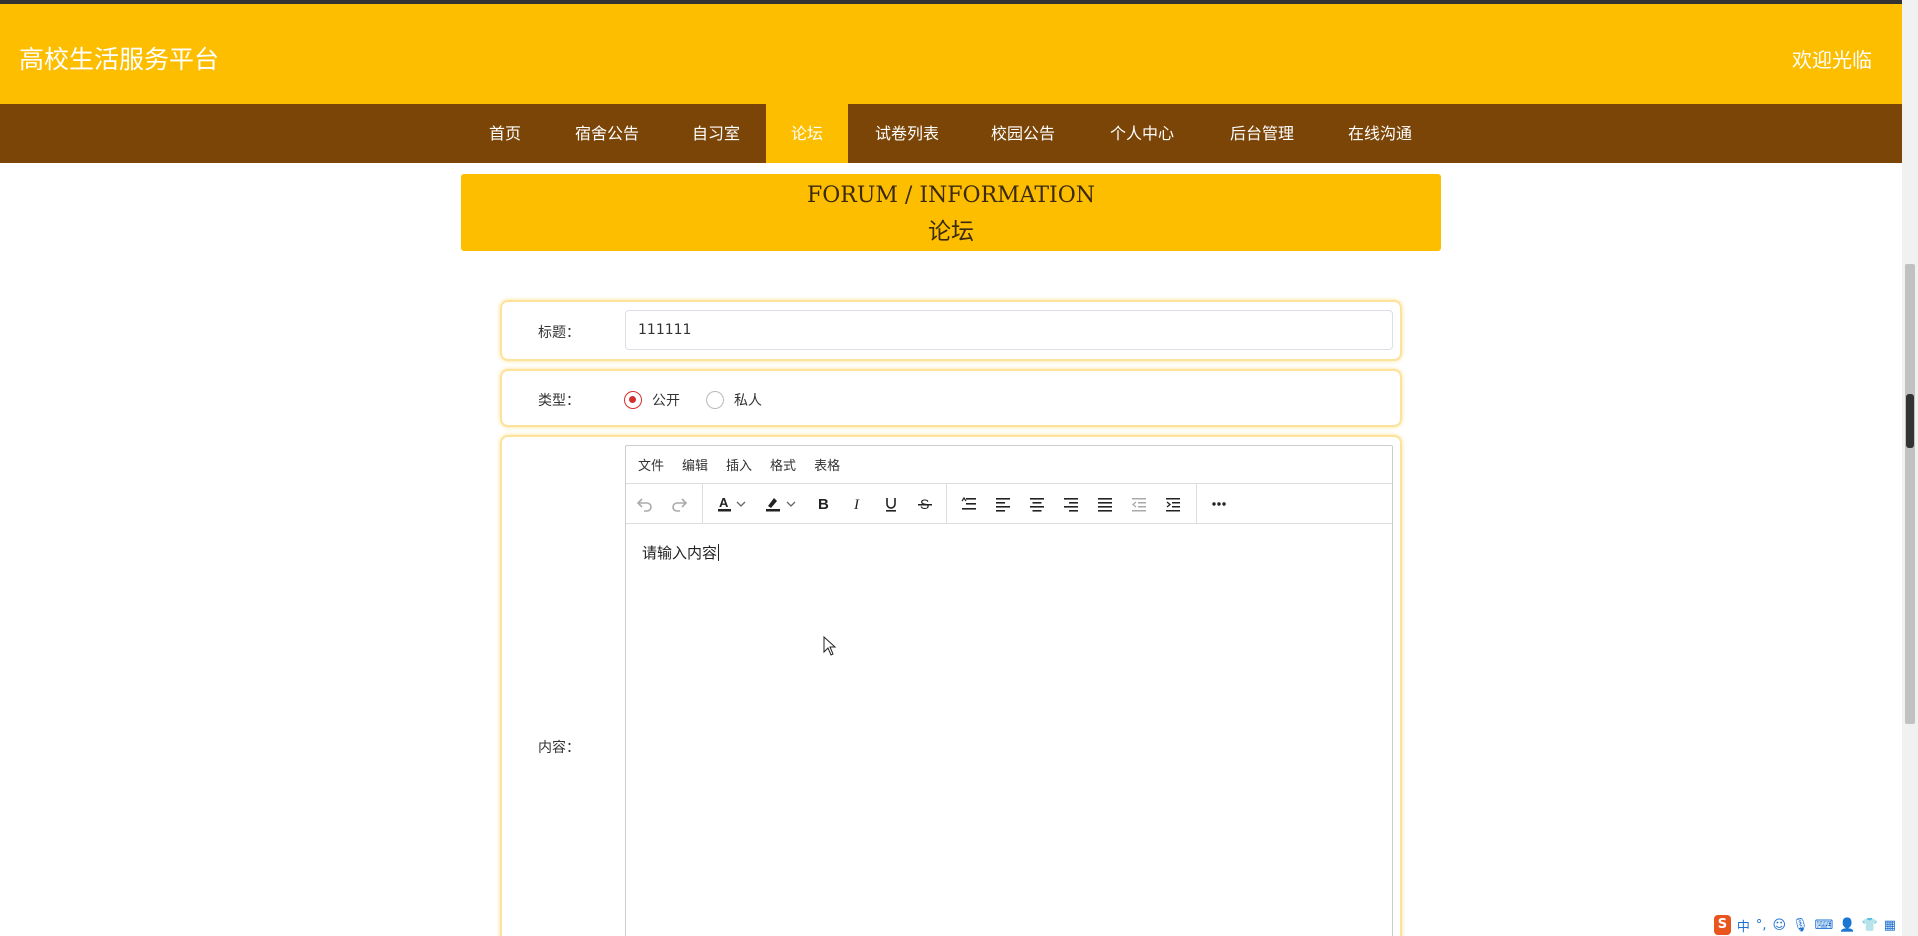 This screenshot has width=1918, height=936. I want to click on nav-item-campus-notice: 校园公告, so click(1023, 133).